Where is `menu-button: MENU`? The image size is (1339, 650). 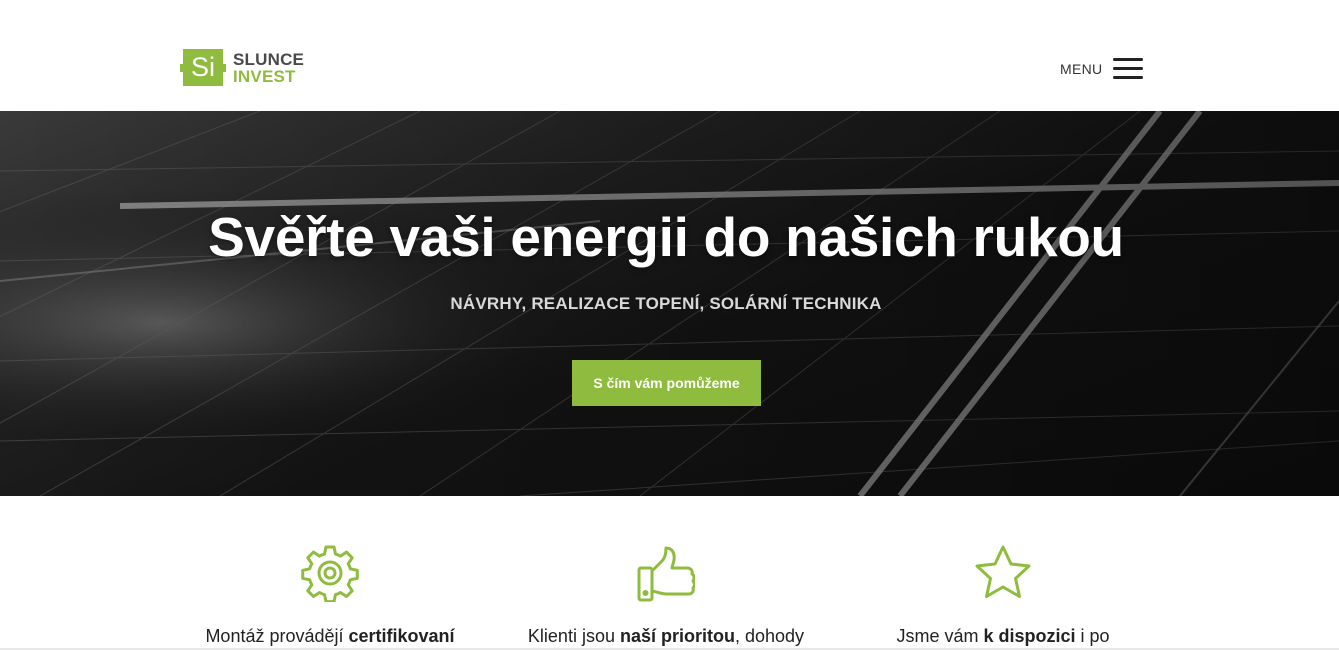 menu-button: MENU is located at coordinates (1102, 69).